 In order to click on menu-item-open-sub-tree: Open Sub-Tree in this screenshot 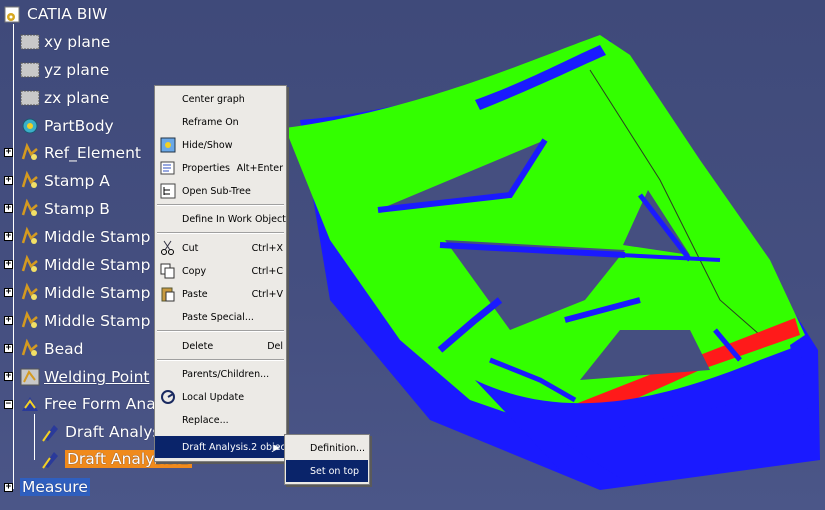, I will do `click(220, 191)`.